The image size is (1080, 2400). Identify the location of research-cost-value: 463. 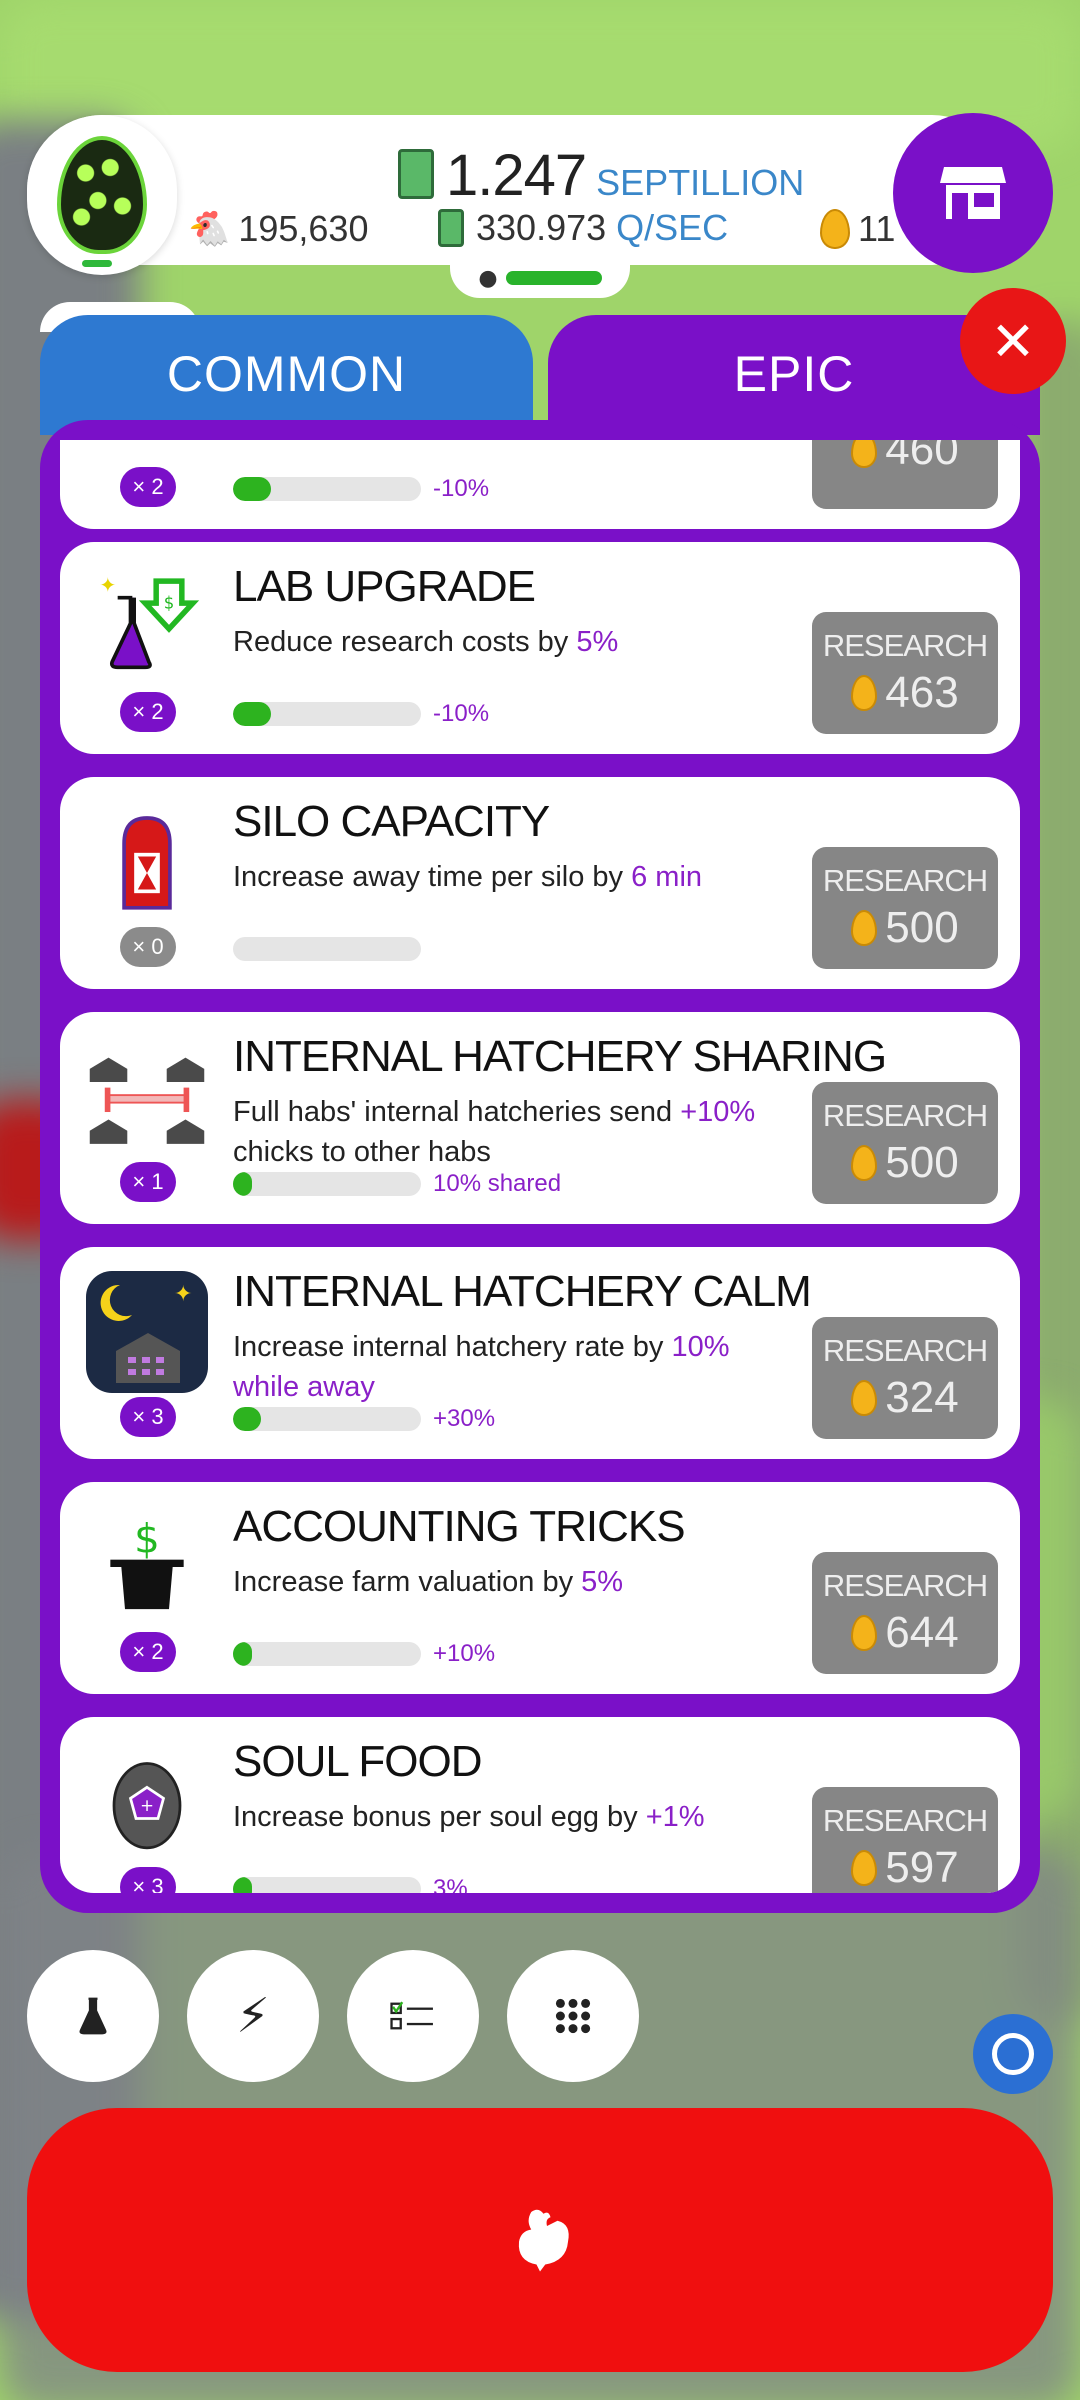
(922, 692).